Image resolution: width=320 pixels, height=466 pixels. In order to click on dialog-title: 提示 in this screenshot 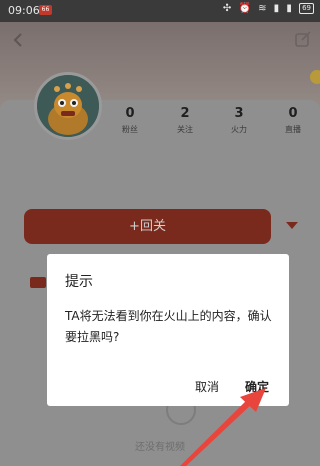, I will do `click(79, 282)`.